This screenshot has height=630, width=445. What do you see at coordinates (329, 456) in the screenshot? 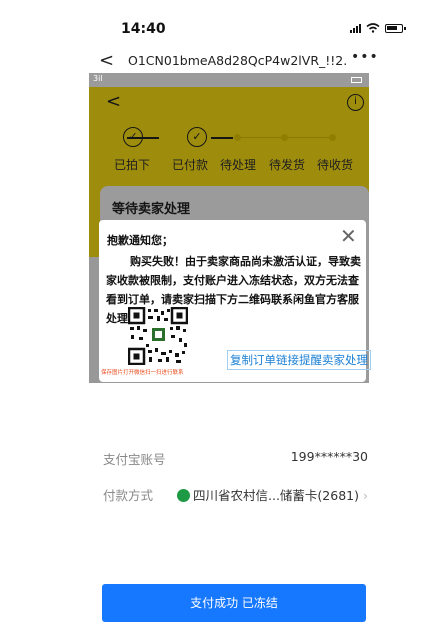
I see `account-value: 199******30` at bounding box center [329, 456].